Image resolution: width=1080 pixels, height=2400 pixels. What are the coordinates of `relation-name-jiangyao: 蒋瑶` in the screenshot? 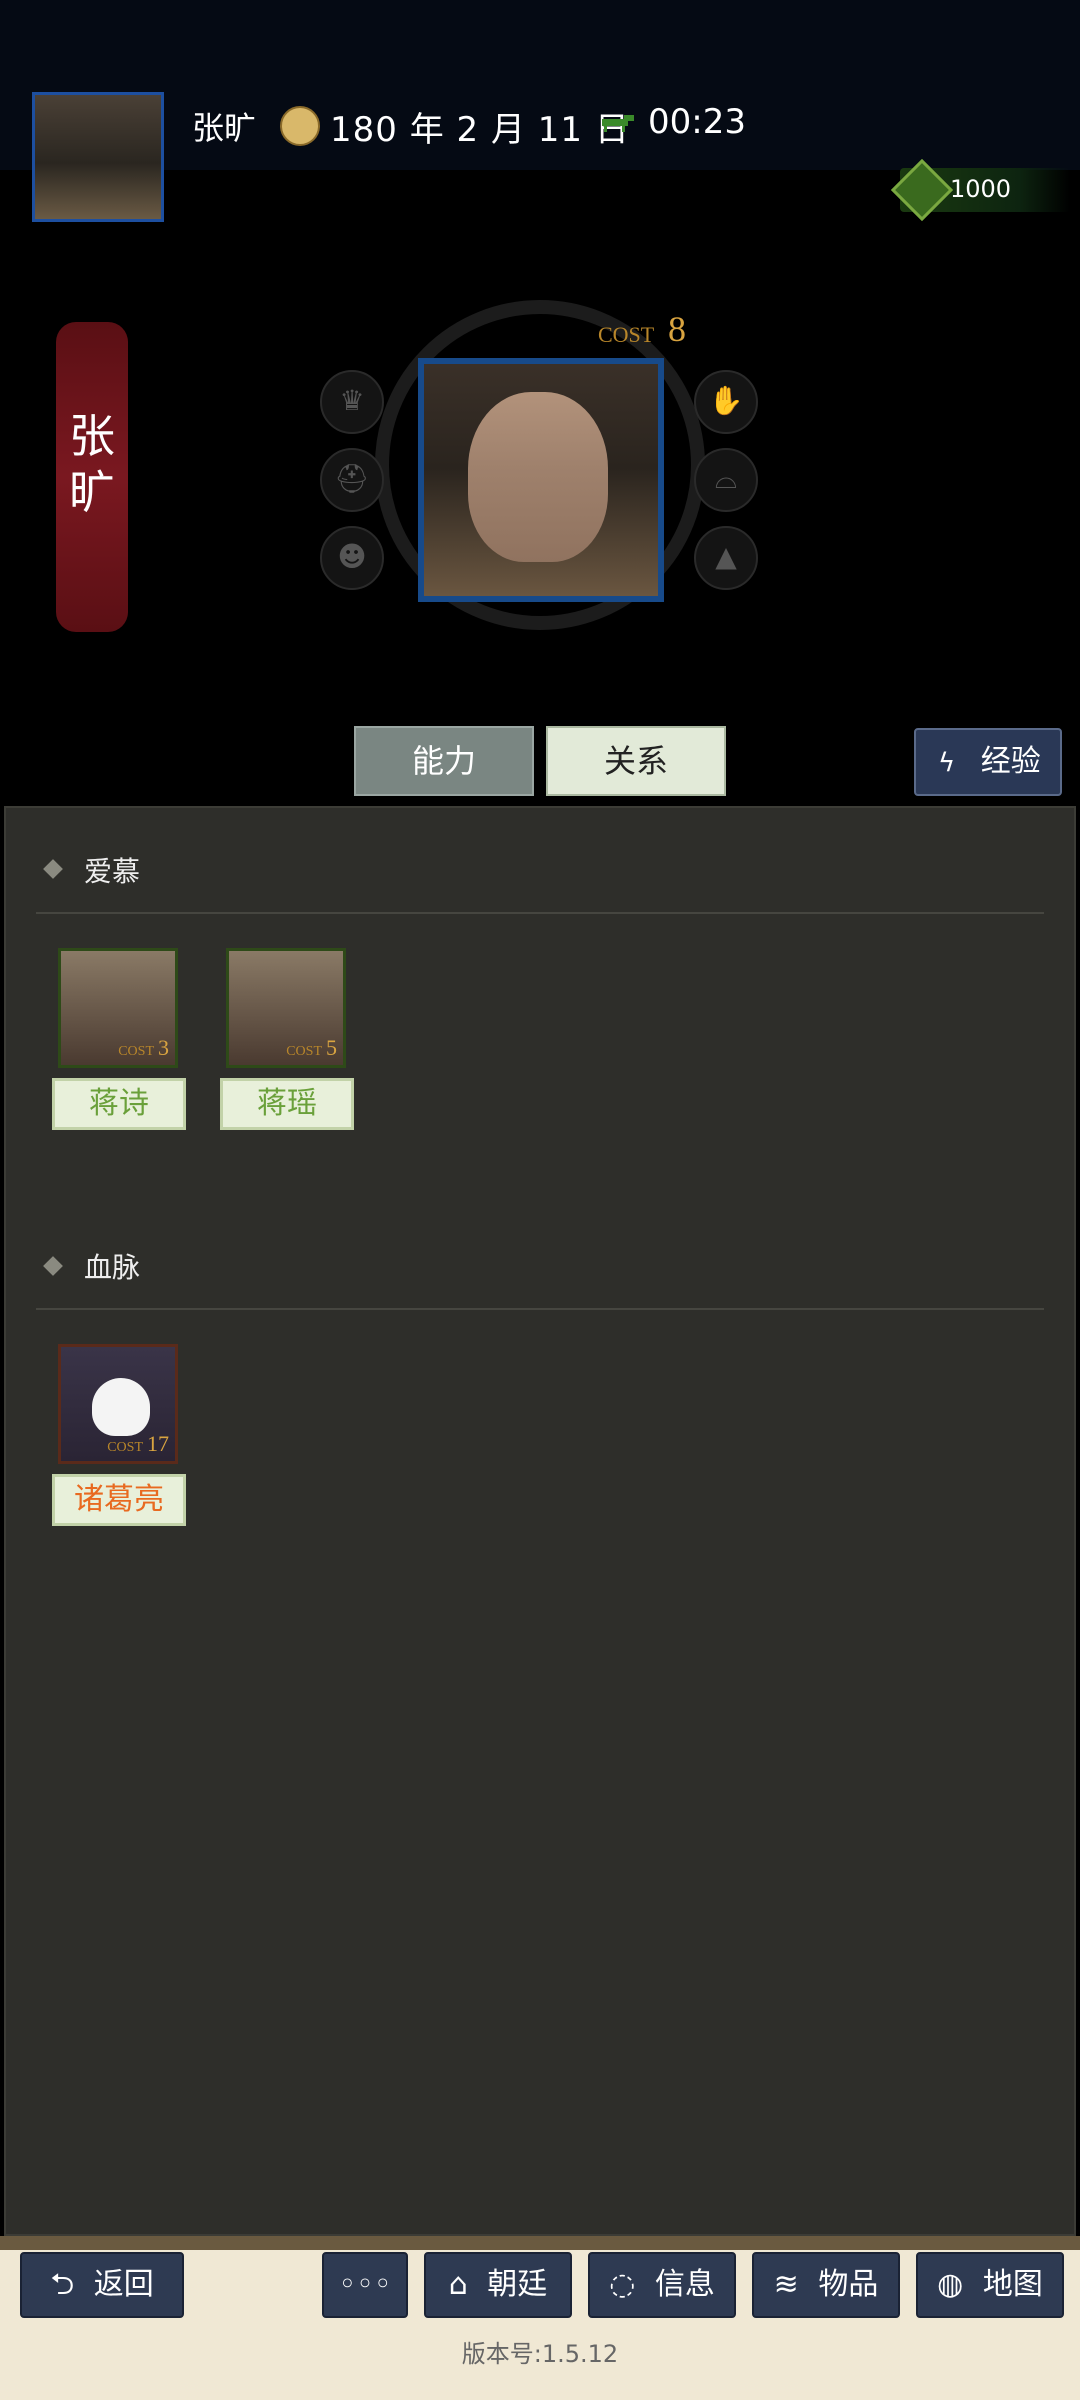 It's located at (287, 1104).